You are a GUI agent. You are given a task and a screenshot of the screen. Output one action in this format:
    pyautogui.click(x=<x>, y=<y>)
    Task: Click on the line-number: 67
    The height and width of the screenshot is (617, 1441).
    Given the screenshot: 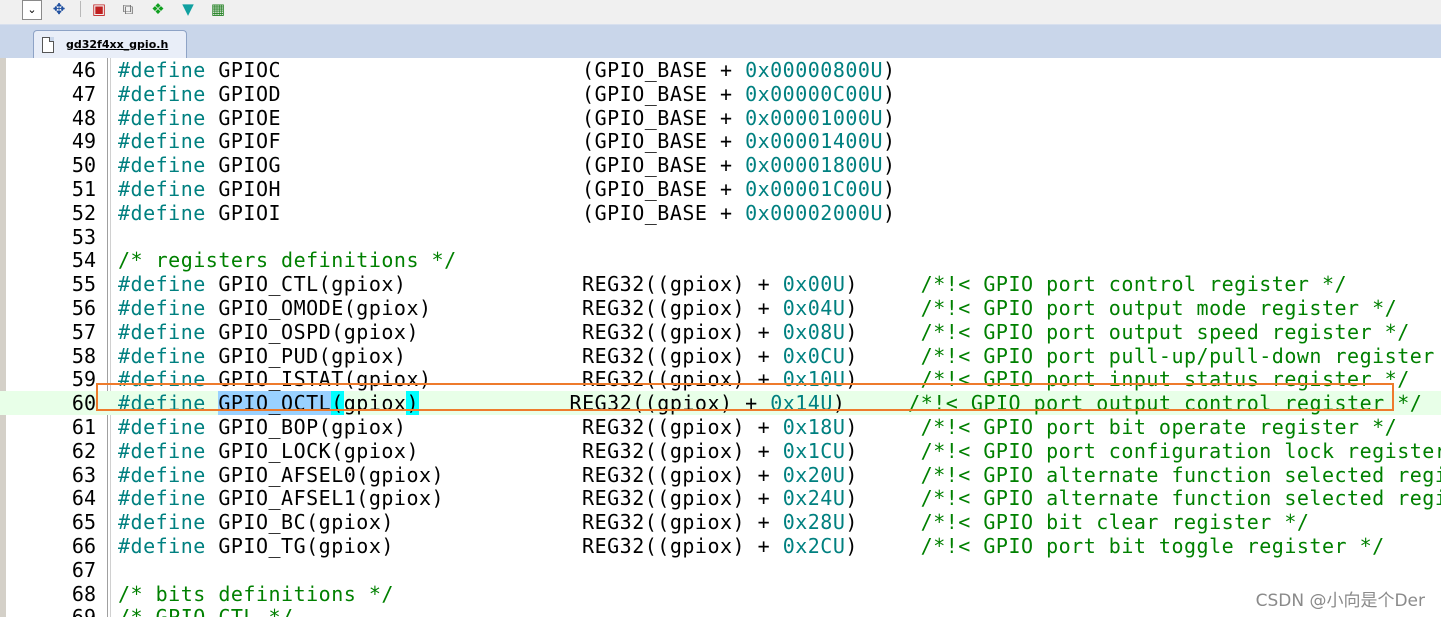 What is the action you would take?
    pyautogui.click(x=83, y=569)
    